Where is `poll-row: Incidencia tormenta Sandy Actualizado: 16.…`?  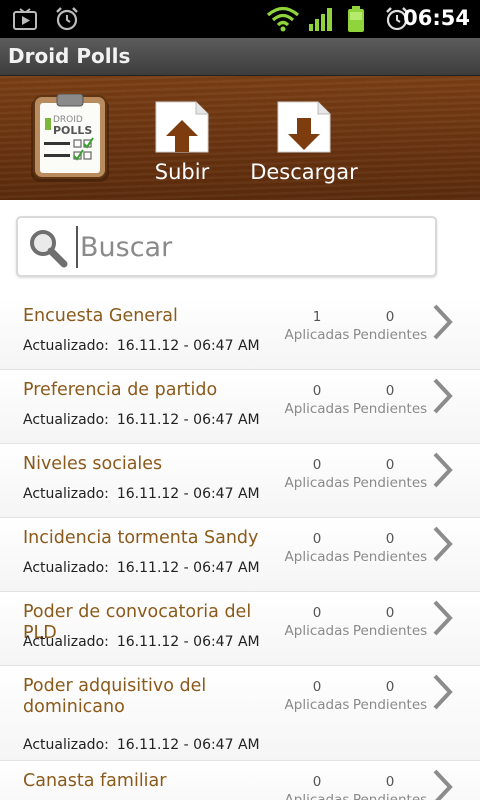
poll-row: Incidencia tormenta Sandy Actualizado: 16.… is located at coordinates (240, 555).